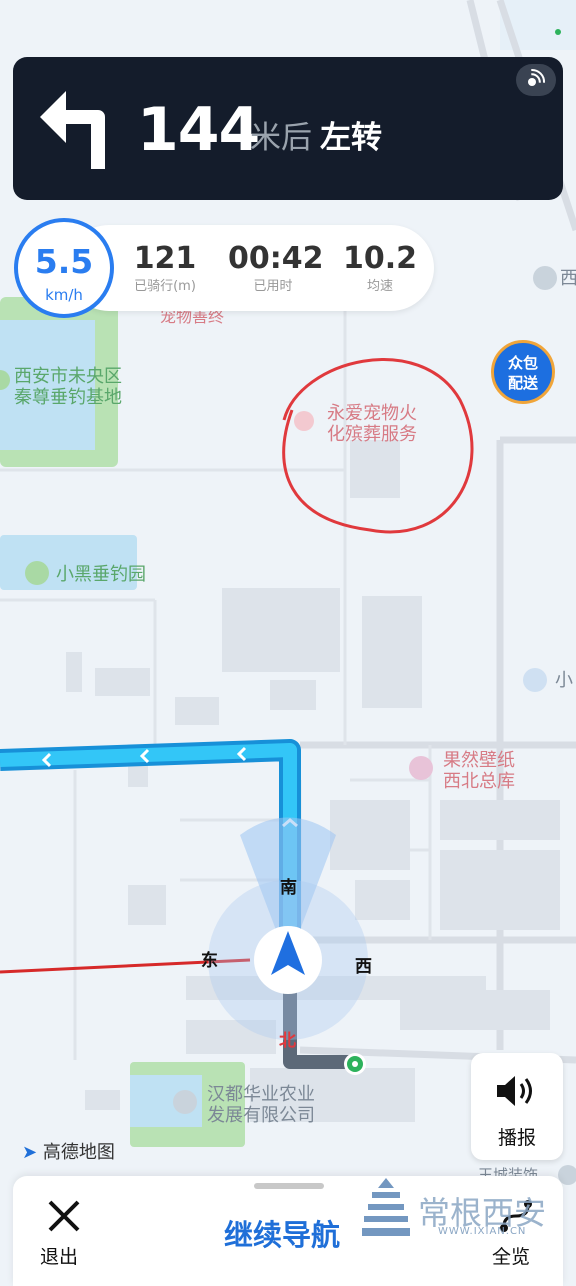 This screenshot has height=1286, width=576. Describe the element at coordinates (282, 1233) in the screenshot. I see `continue-navigation-button: 继续导航` at that location.